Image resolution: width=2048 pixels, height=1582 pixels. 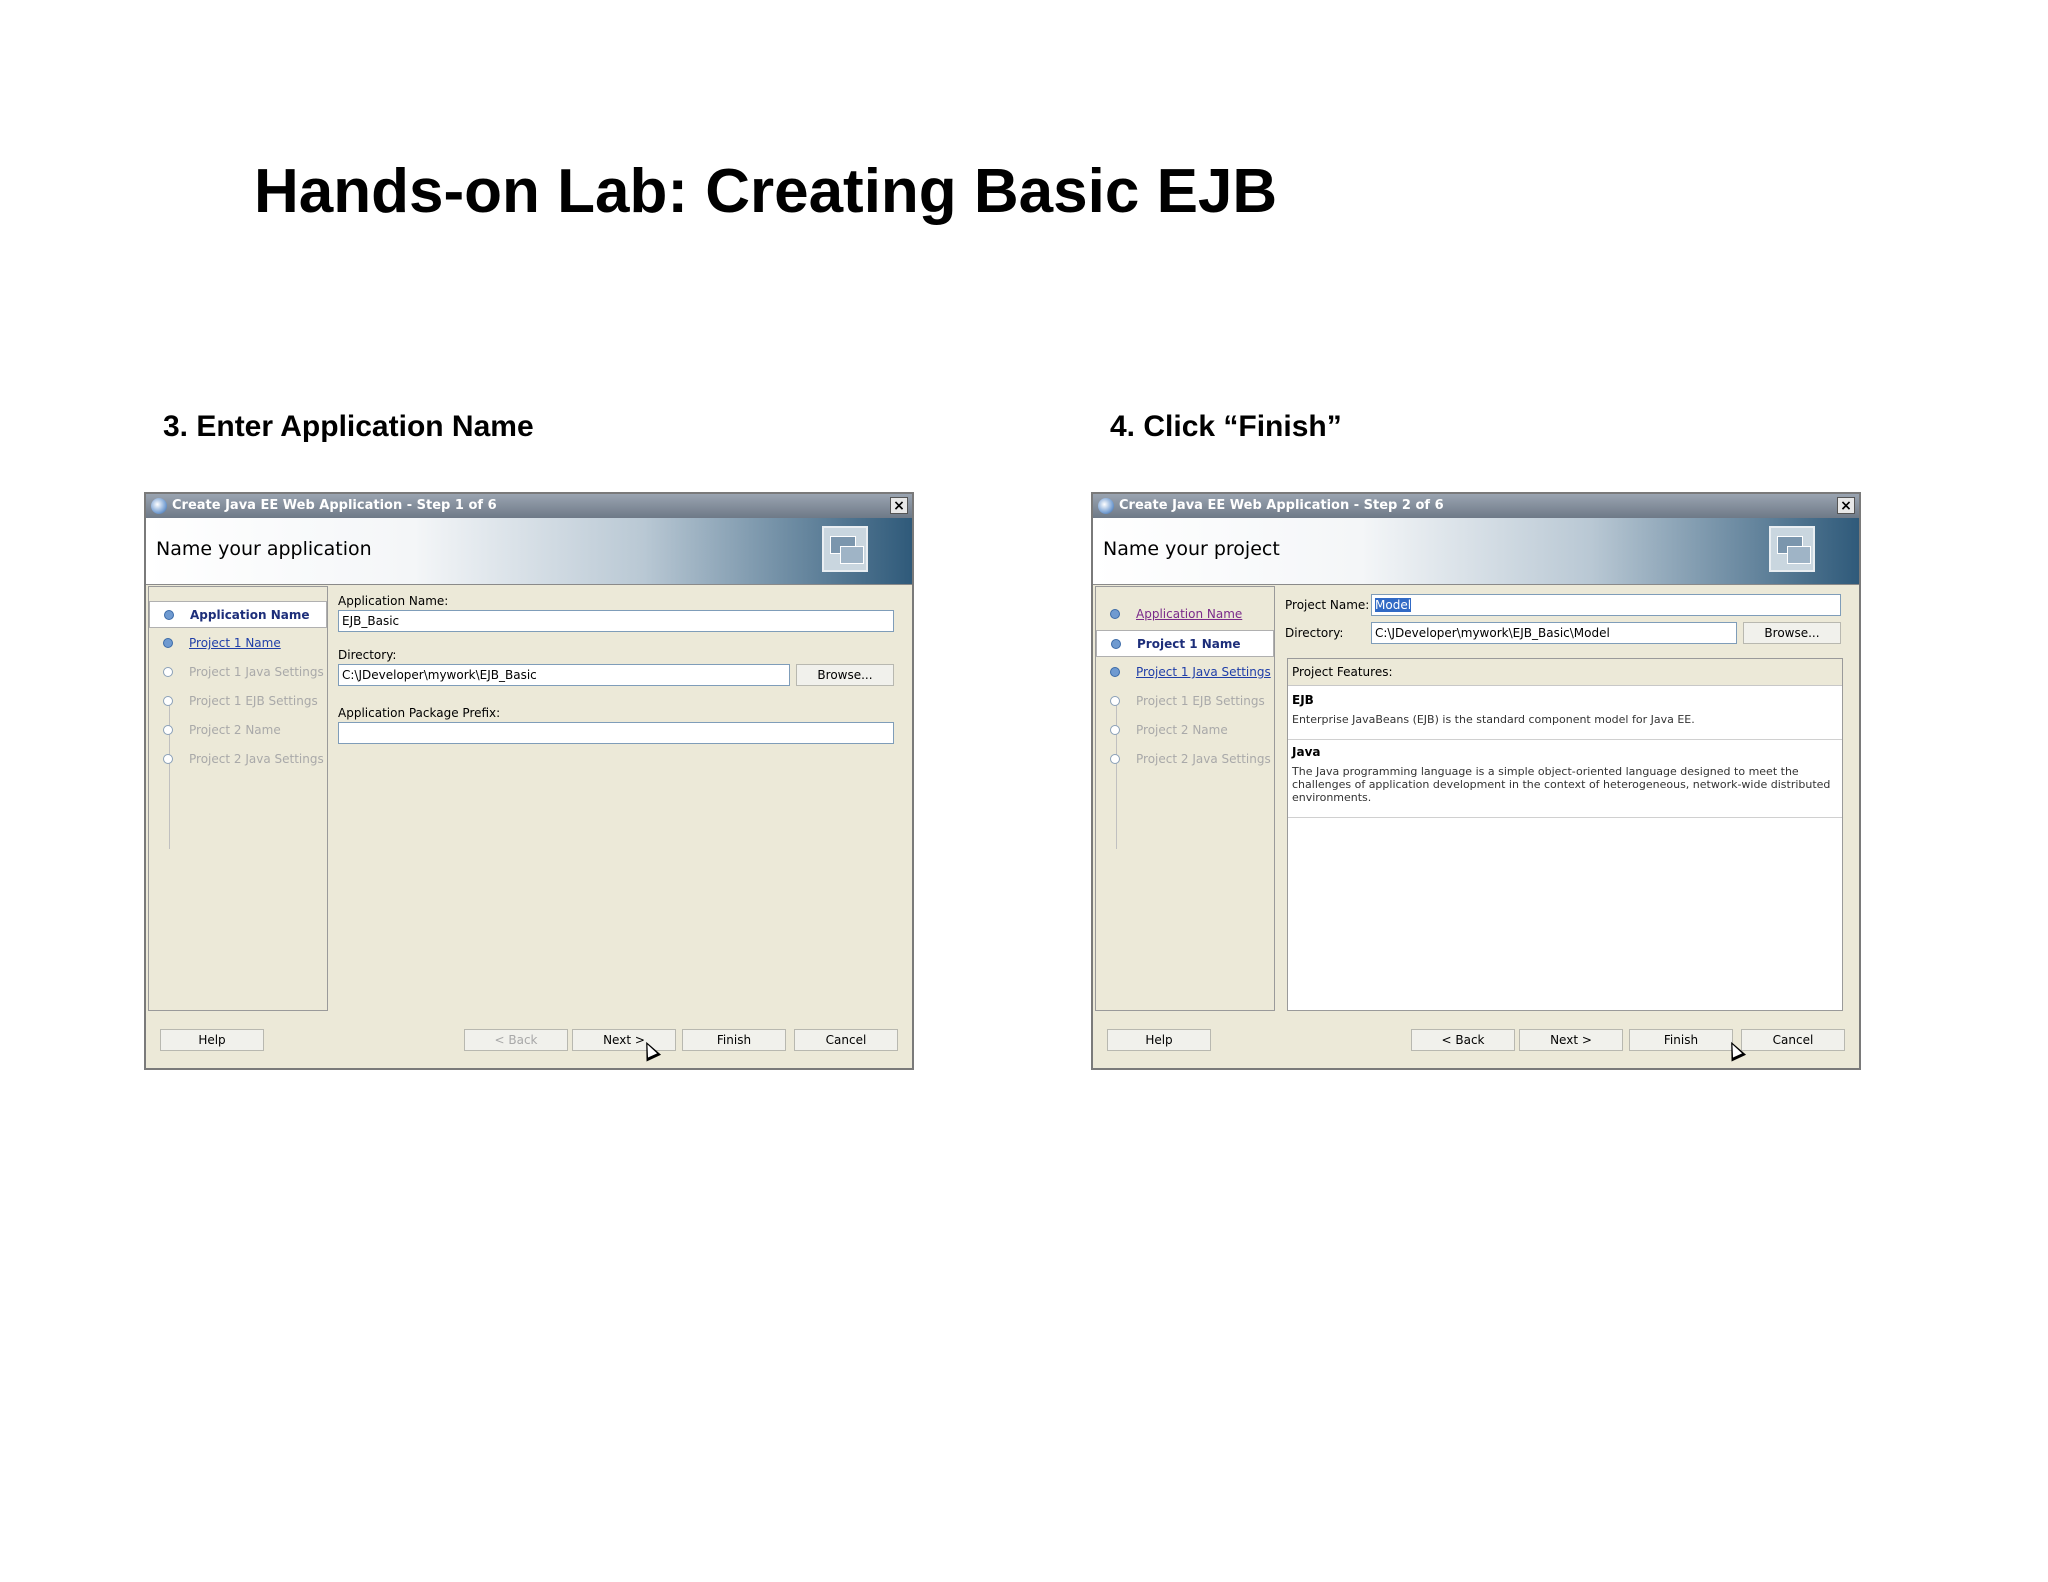 What do you see at coordinates (419, 713) in the screenshot?
I see `package-prefix-label: Application Package Prefix:` at bounding box center [419, 713].